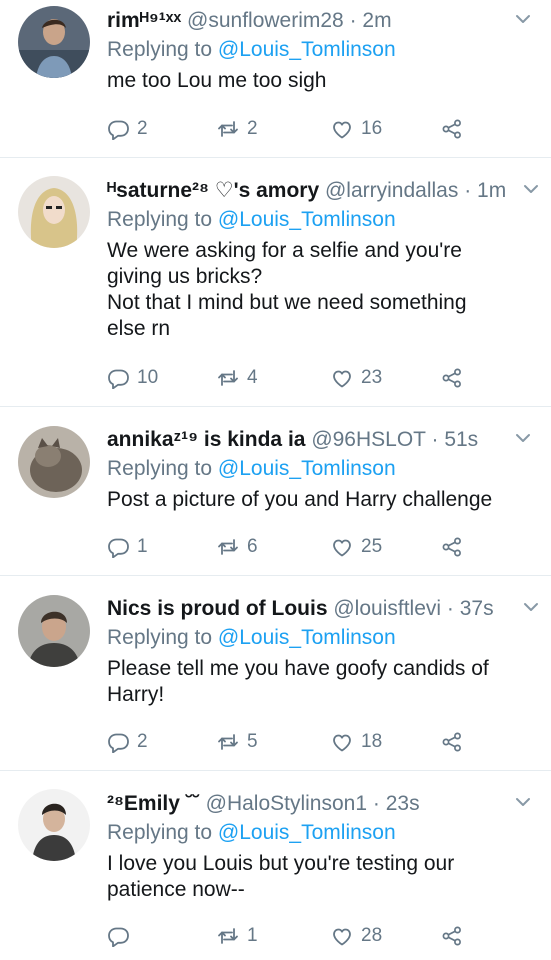  What do you see at coordinates (252, 741) in the screenshot?
I see `retweet-count: 5` at bounding box center [252, 741].